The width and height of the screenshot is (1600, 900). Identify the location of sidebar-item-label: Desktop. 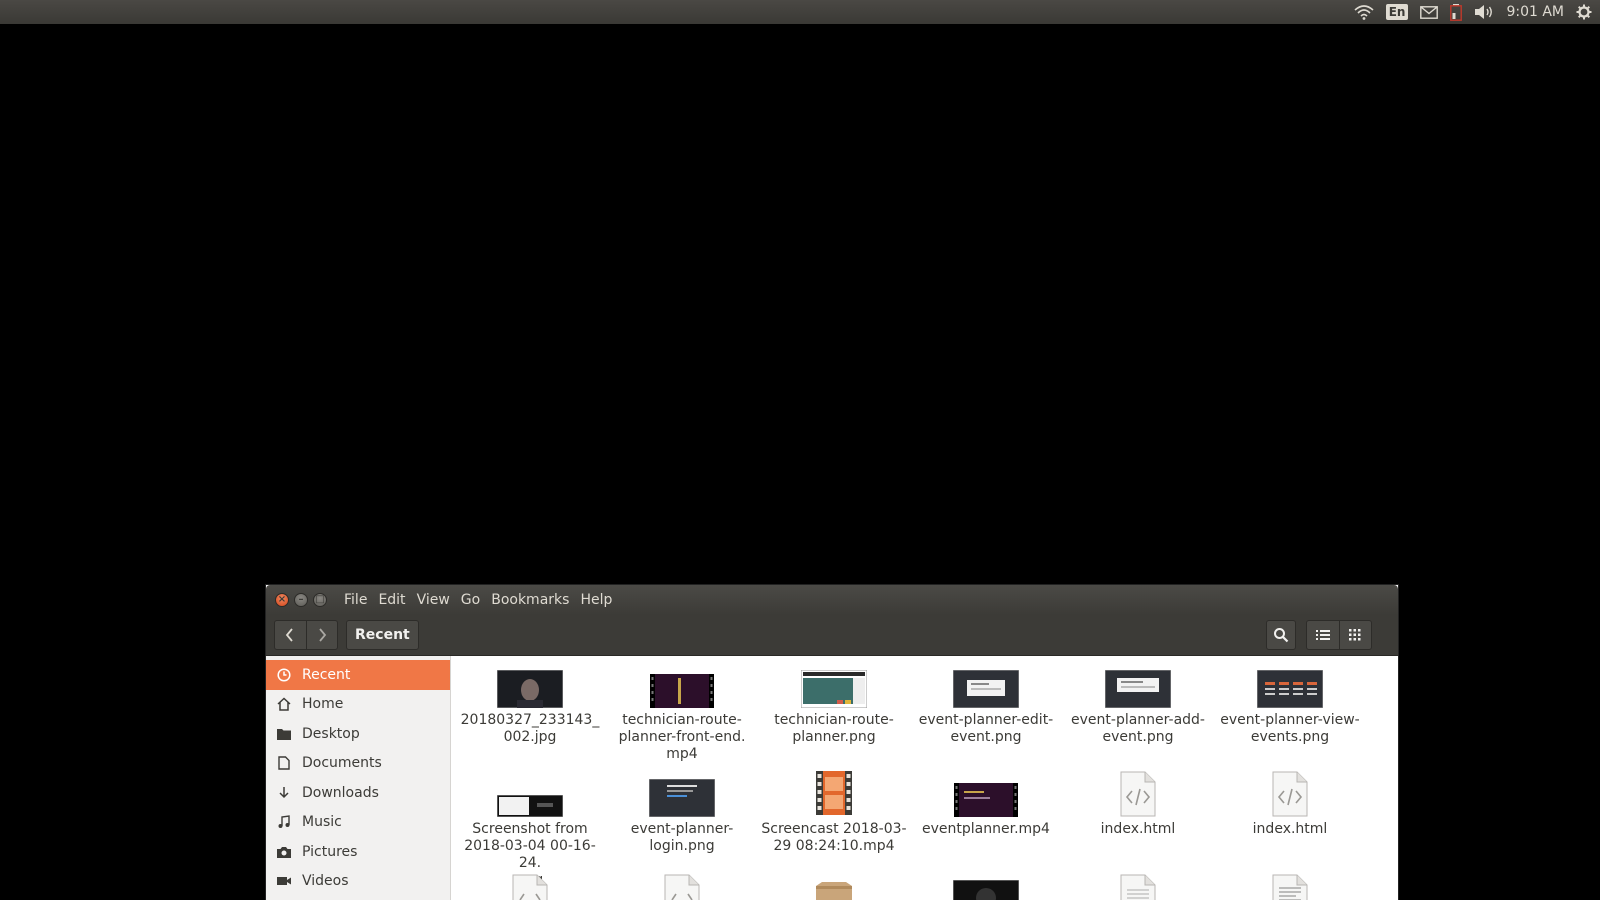
(331, 733).